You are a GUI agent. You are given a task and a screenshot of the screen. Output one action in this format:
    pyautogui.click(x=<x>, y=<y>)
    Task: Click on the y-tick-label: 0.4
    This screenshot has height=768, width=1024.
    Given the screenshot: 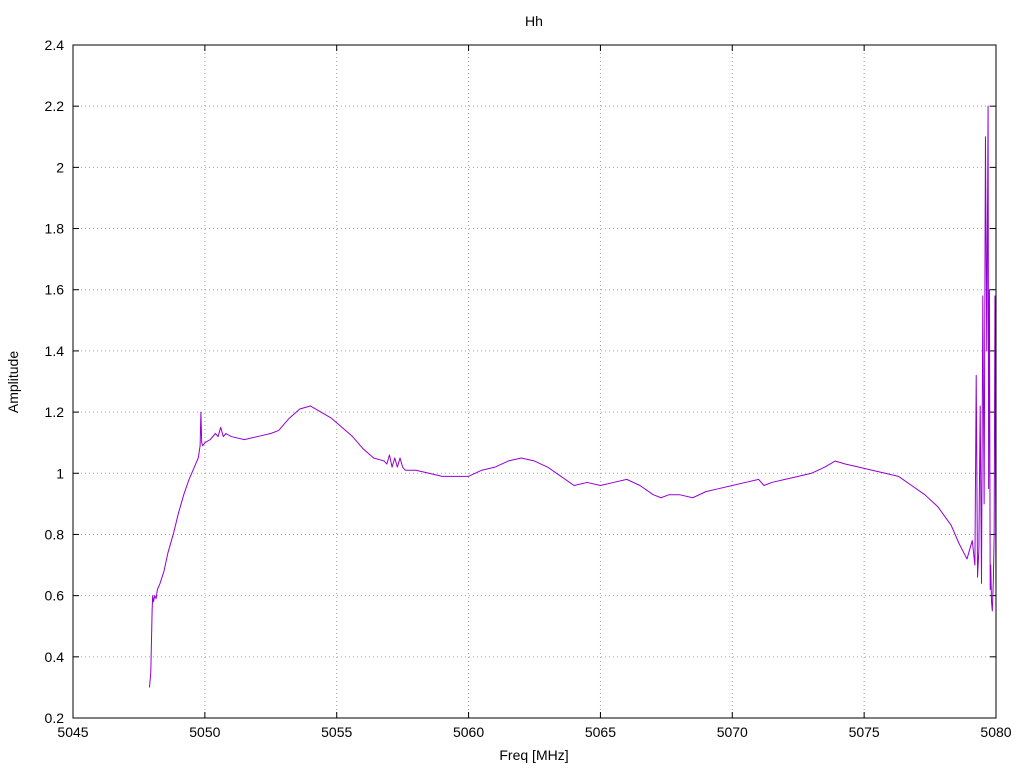 What is the action you would take?
    pyautogui.click(x=55, y=657)
    